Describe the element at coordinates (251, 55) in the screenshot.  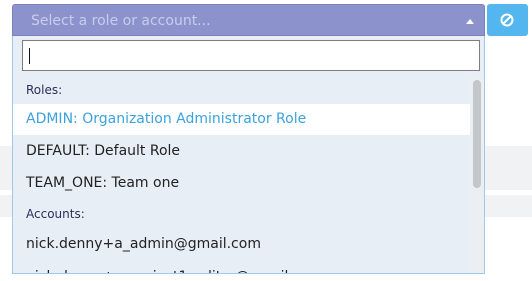
I see `dropdown-search-input` at that location.